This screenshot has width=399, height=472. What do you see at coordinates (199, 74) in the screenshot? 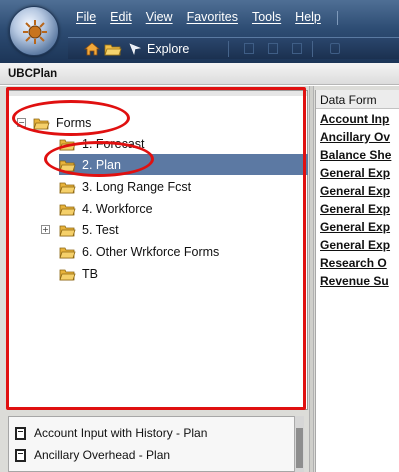
I see `app-title-bar: UBCPlan` at bounding box center [199, 74].